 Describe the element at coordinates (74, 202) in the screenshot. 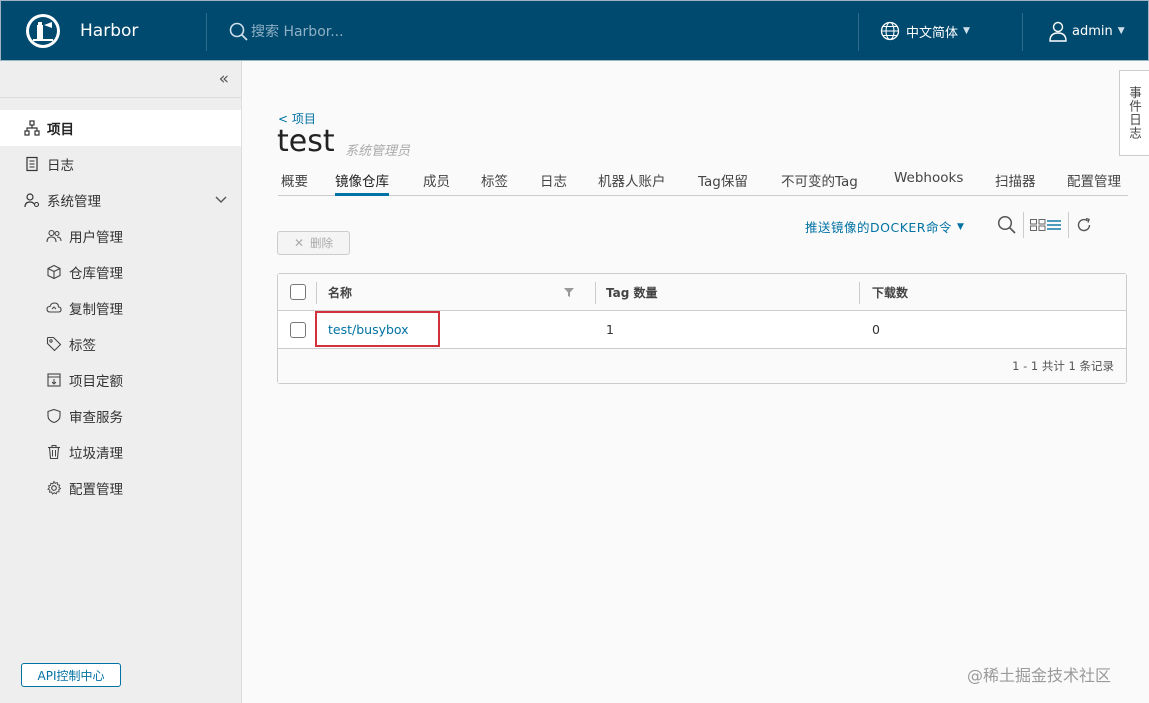

I see `sidebar-item-label: 系统管理` at that location.